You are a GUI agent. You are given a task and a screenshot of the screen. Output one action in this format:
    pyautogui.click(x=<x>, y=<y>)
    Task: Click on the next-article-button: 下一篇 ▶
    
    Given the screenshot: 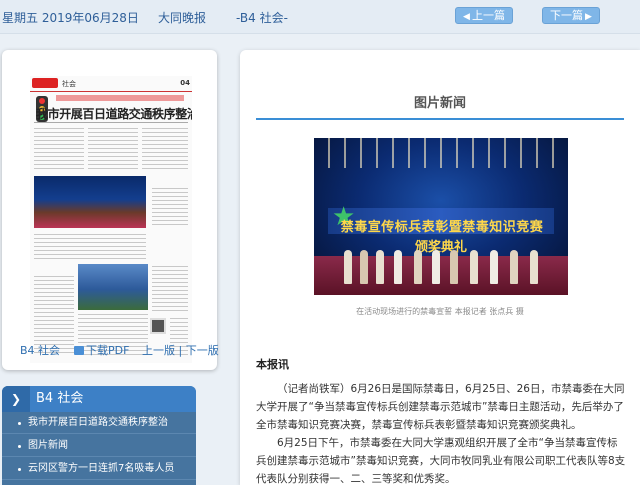 What is the action you would take?
    pyautogui.click(x=571, y=15)
    